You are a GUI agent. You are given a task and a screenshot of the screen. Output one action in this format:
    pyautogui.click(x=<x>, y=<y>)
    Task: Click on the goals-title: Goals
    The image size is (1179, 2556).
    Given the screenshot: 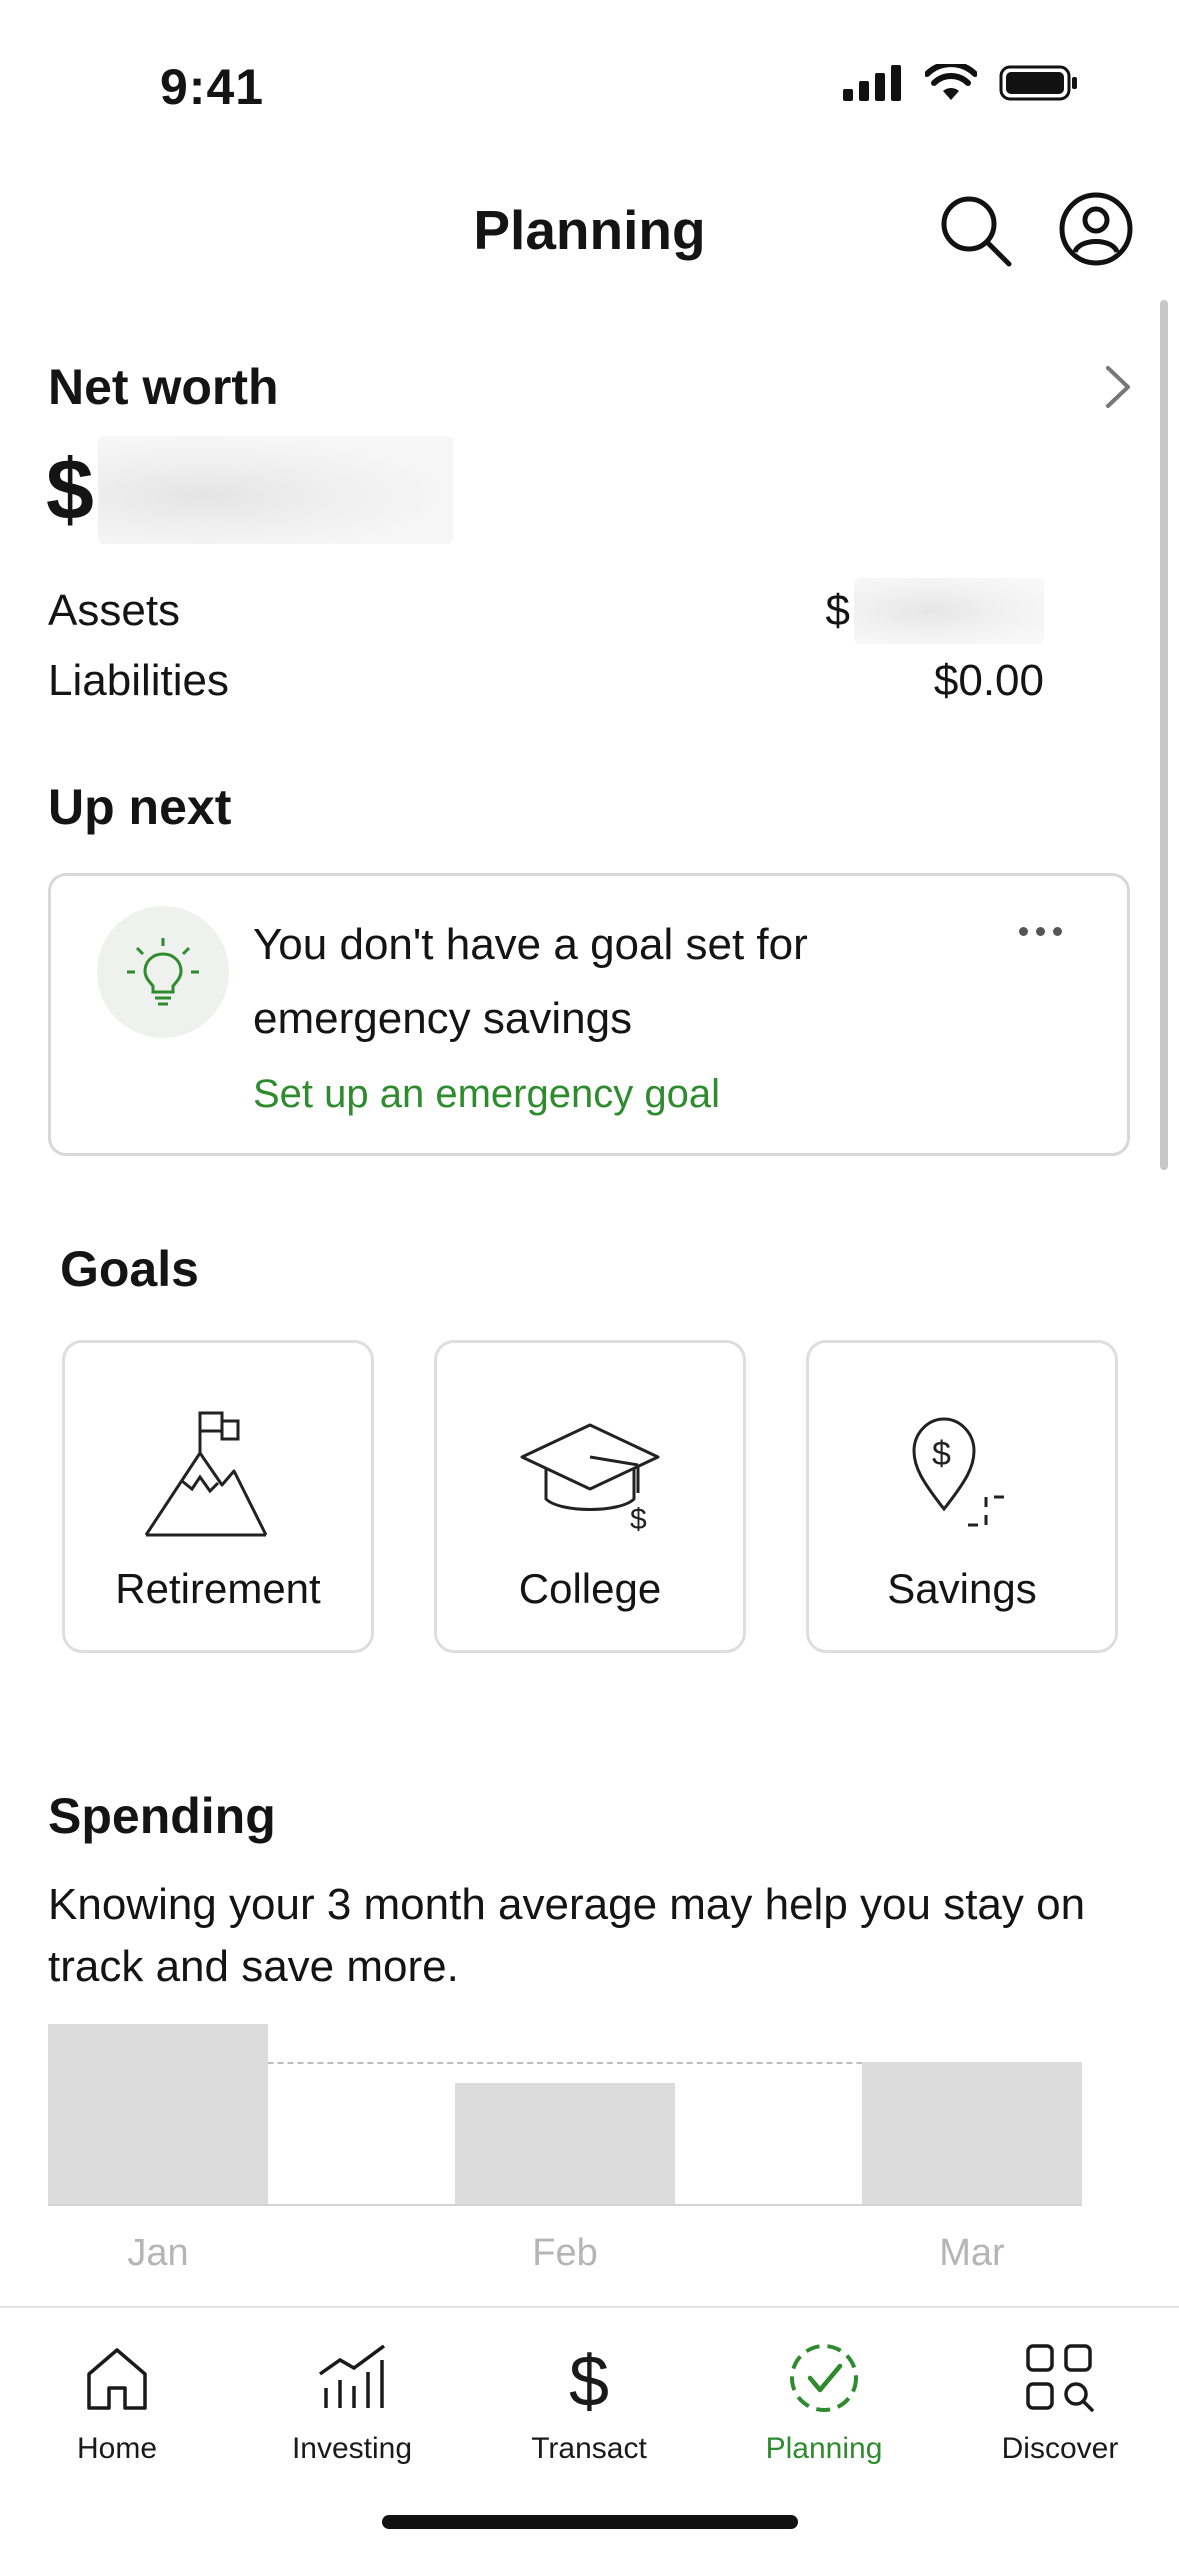 What is the action you would take?
    pyautogui.click(x=129, y=1269)
    